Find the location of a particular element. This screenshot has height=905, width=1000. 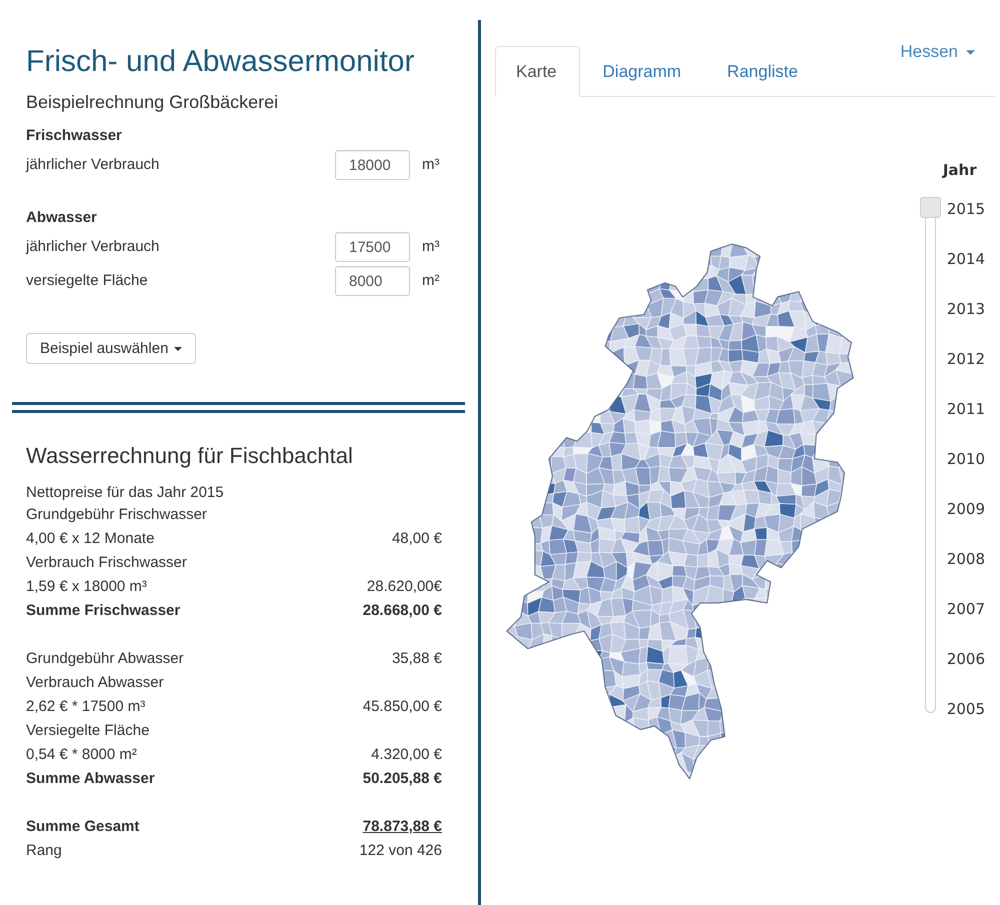

input-field: 18000 is located at coordinates (372, 165).